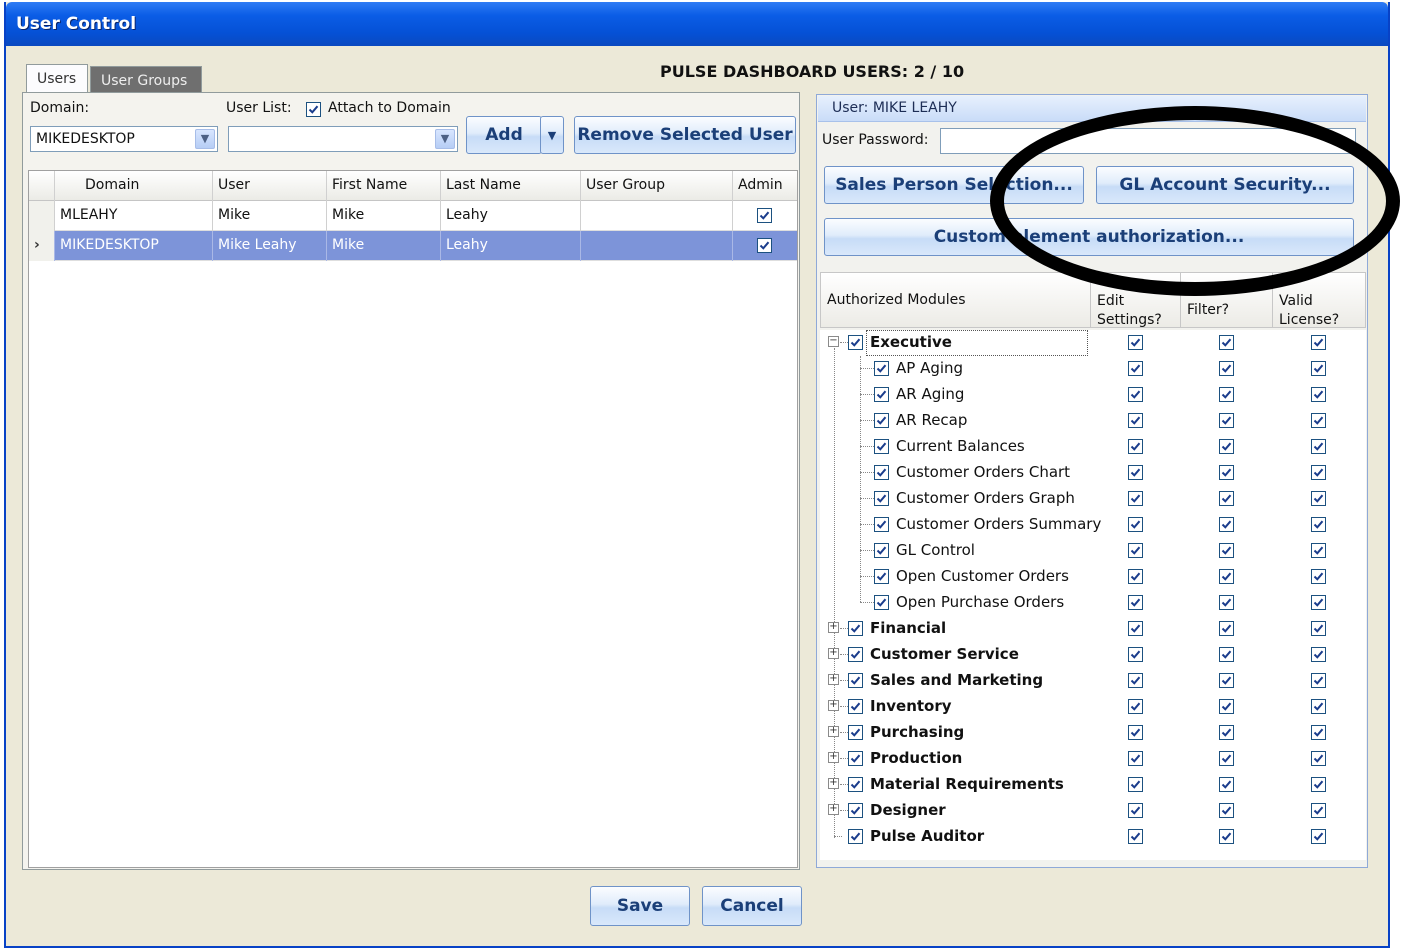  What do you see at coordinates (1093, 811) in the screenshot?
I see `tree-item: + Designer` at bounding box center [1093, 811].